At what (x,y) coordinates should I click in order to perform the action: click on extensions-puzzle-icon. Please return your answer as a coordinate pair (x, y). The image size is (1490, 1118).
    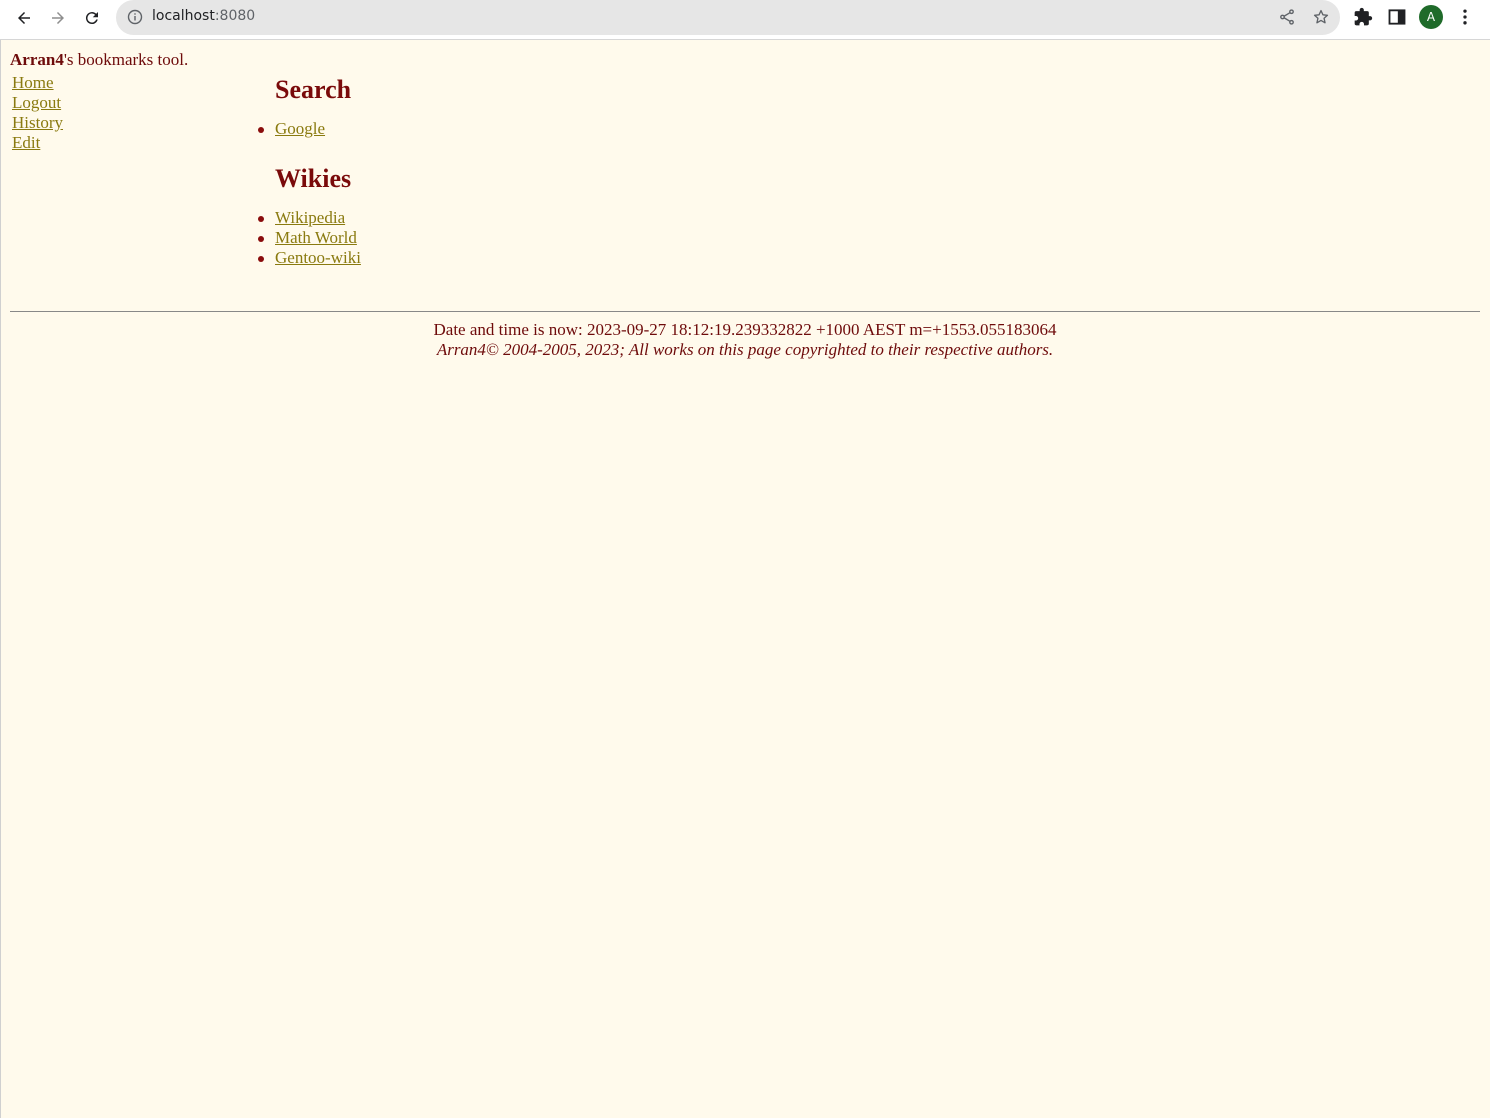
    Looking at the image, I should click on (1363, 17).